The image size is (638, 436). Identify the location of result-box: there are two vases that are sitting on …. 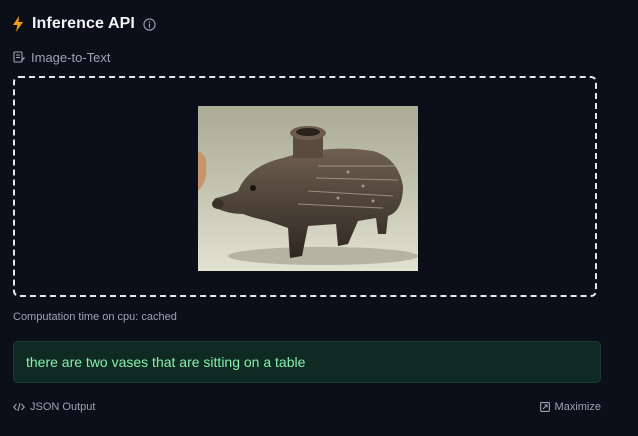
(307, 362).